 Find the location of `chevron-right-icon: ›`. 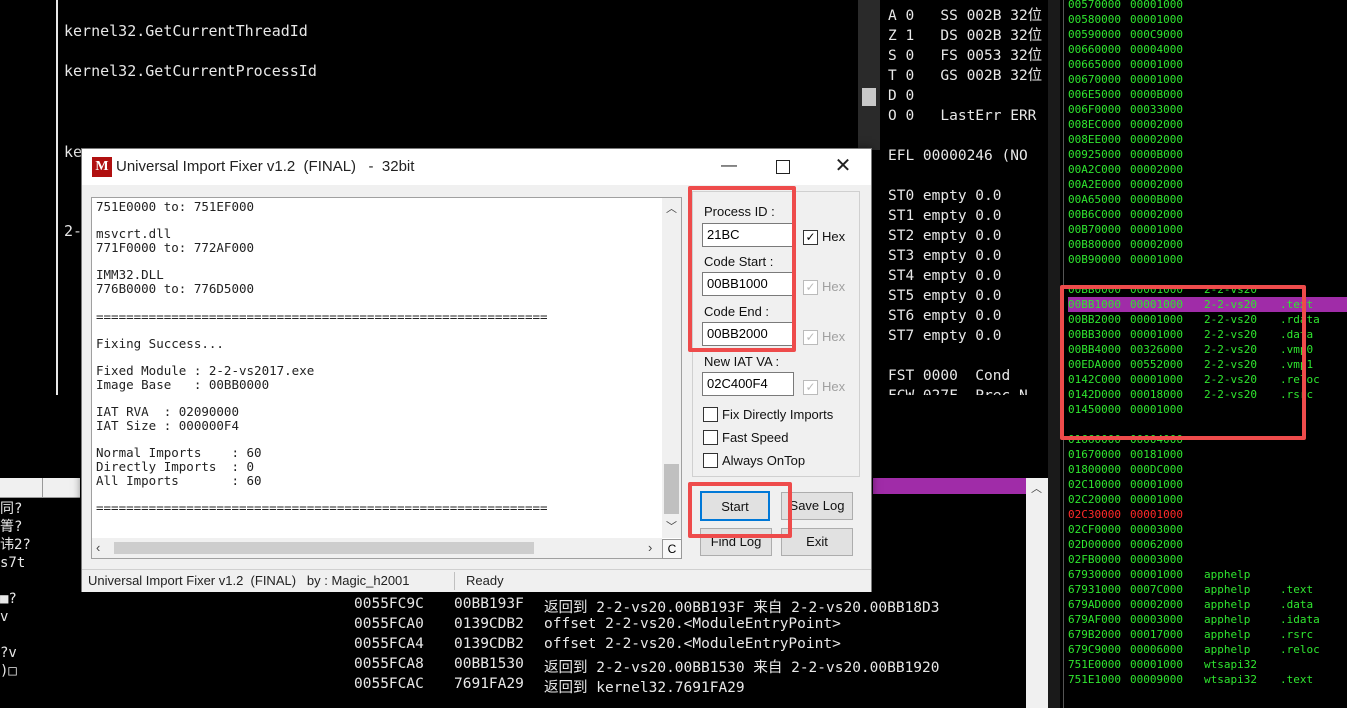

chevron-right-icon: › is located at coordinates (650, 547).